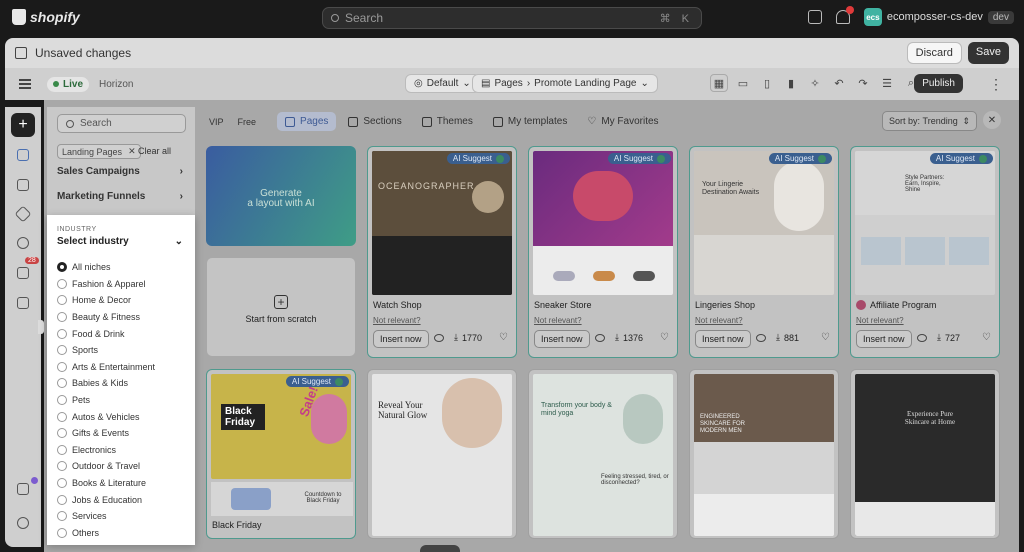 This screenshot has height=552, width=1024. Describe the element at coordinates (106, 300) in the screenshot. I see `industry-option: Home & Decor` at that location.